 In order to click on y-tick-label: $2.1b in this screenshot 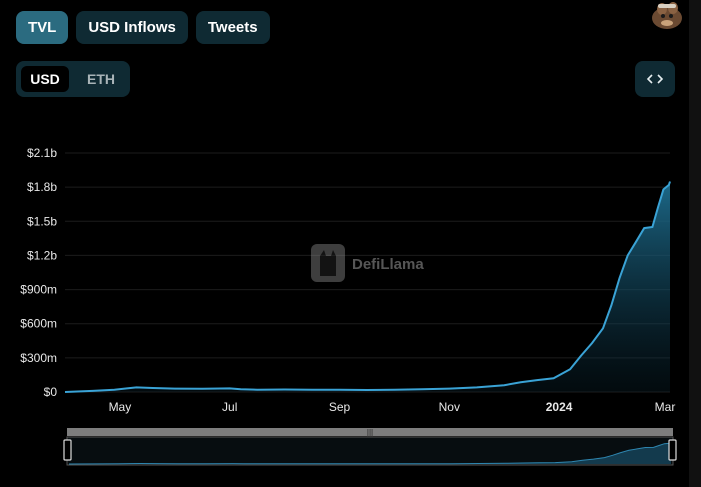, I will do `click(42, 153)`.